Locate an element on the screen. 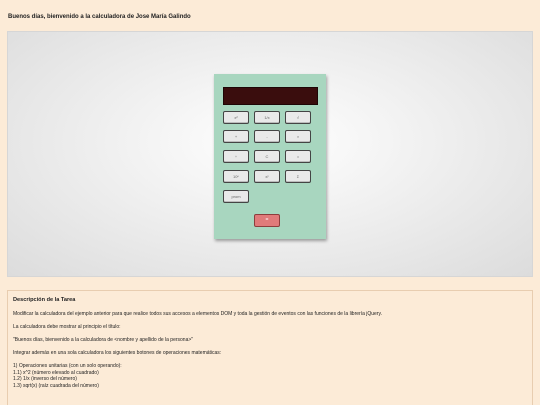  key-average: prom is located at coordinates (236, 196).